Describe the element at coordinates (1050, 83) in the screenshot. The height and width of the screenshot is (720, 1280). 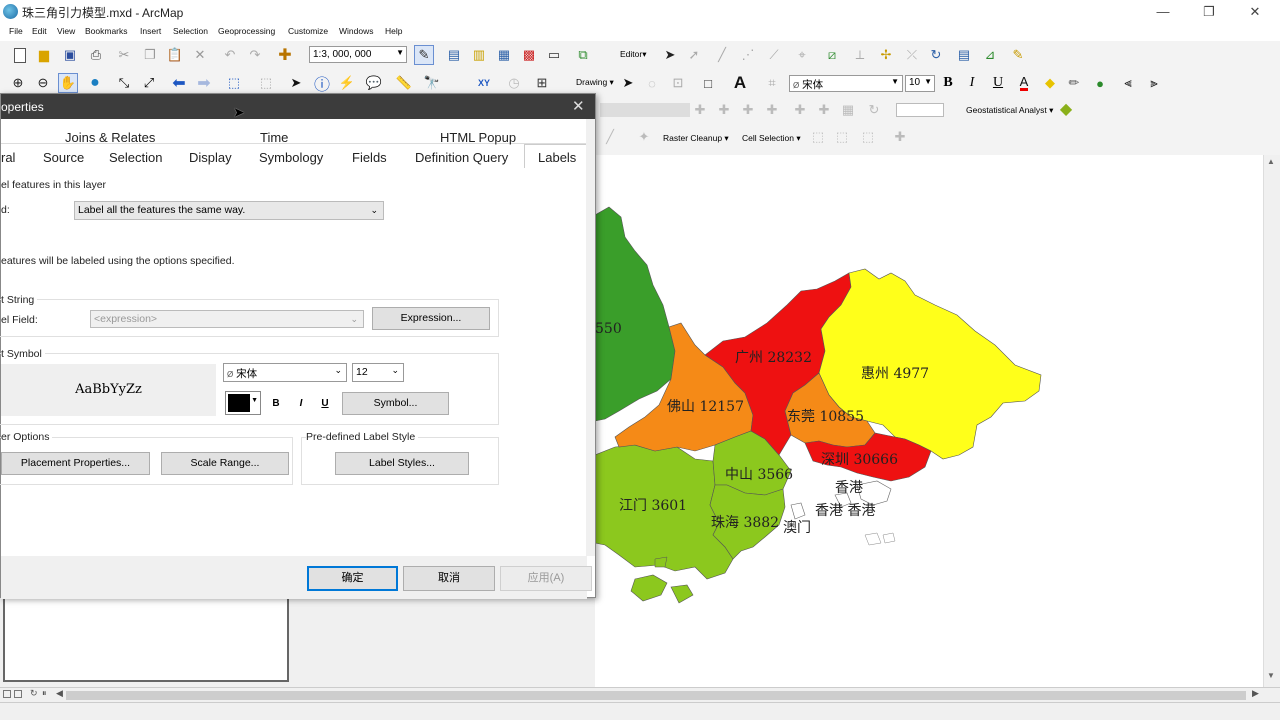
I see `fill-color-icon: ◆` at that location.